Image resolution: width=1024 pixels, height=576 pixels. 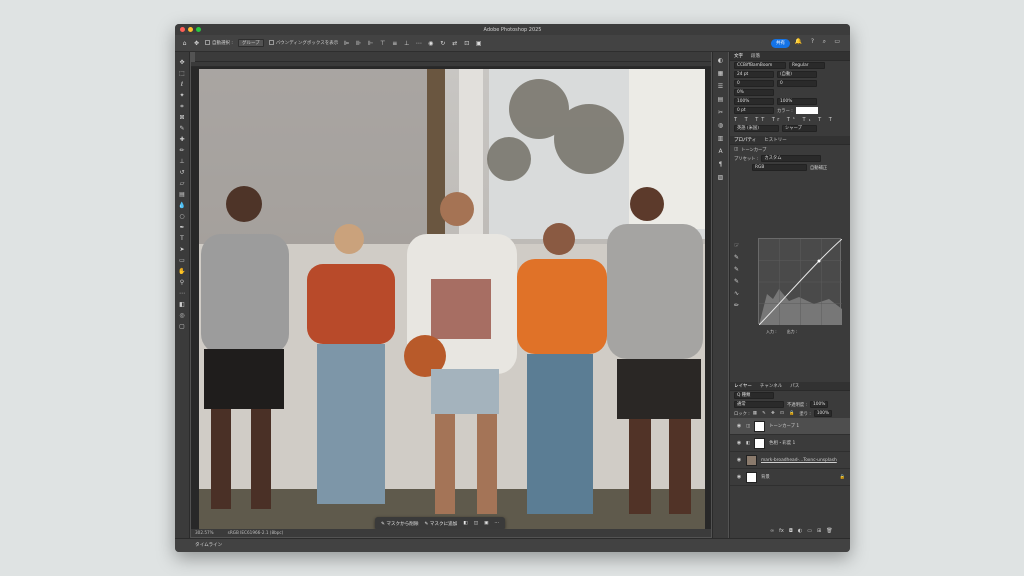 What do you see at coordinates (807, 65) in the screenshot?
I see `font-style-select: Regular` at bounding box center [807, 65].